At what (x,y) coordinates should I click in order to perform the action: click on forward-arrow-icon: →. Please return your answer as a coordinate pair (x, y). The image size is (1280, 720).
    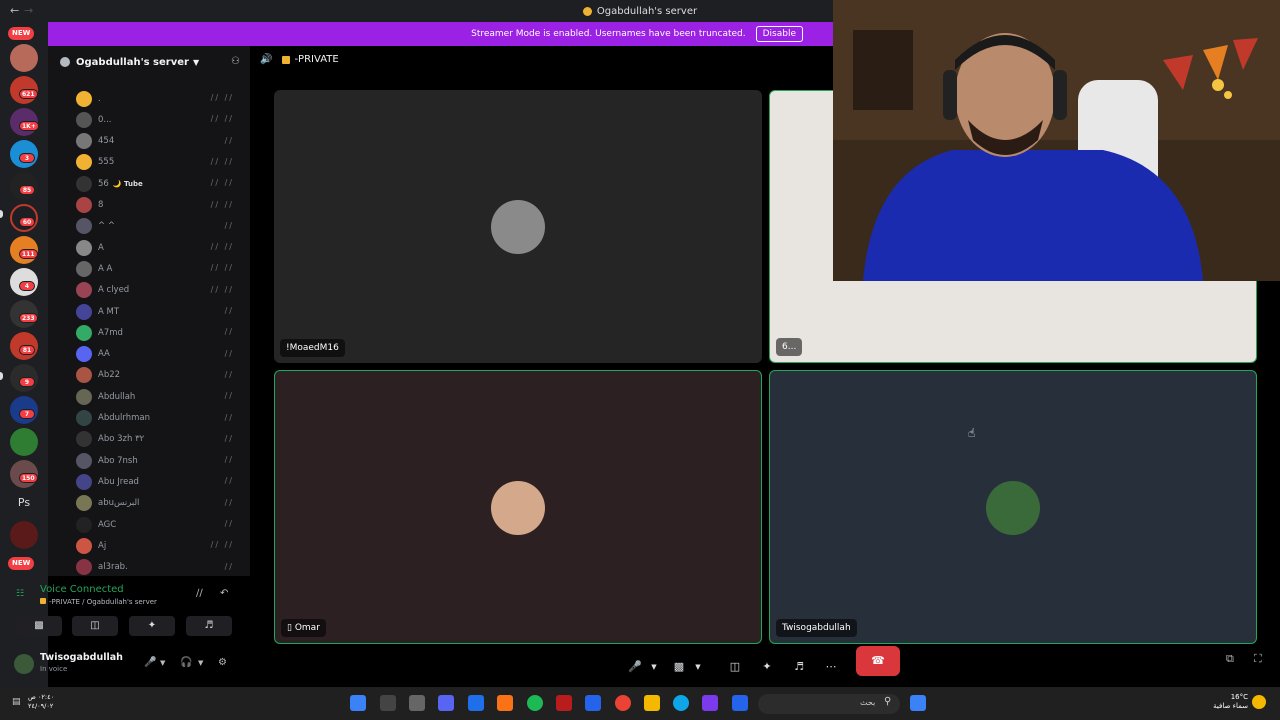
    Looking at the image, I should click on (28, 10).